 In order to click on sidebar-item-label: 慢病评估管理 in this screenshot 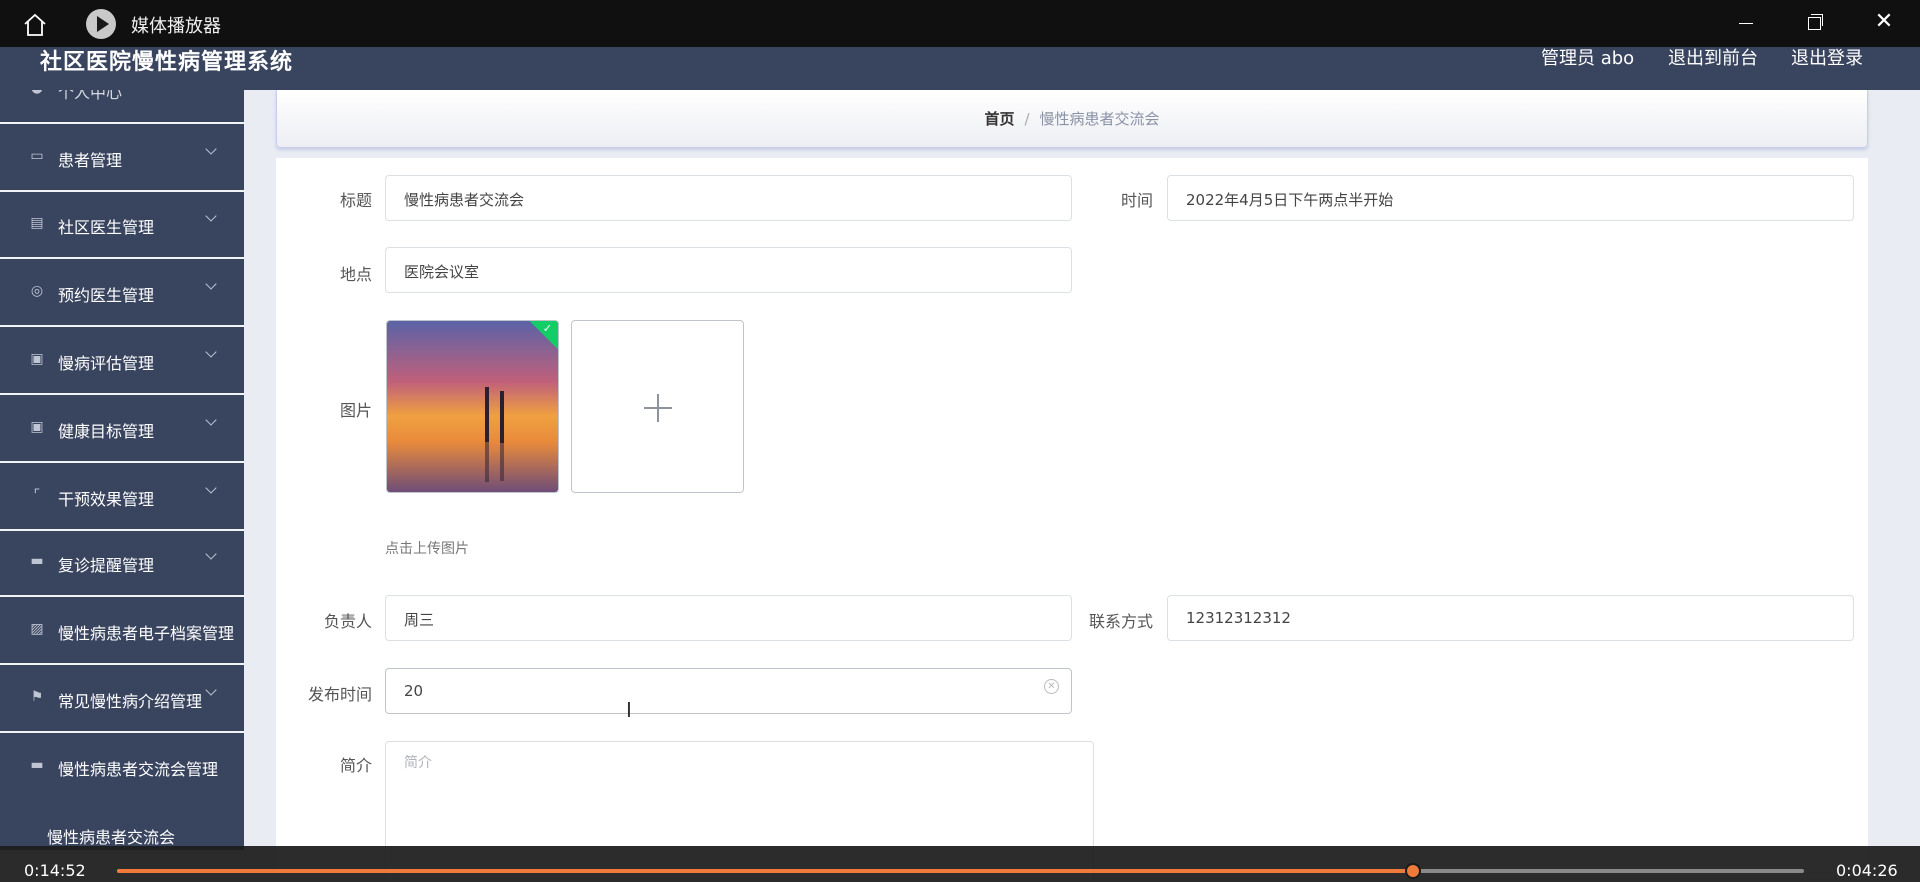, I will do `click(106, 363)`.